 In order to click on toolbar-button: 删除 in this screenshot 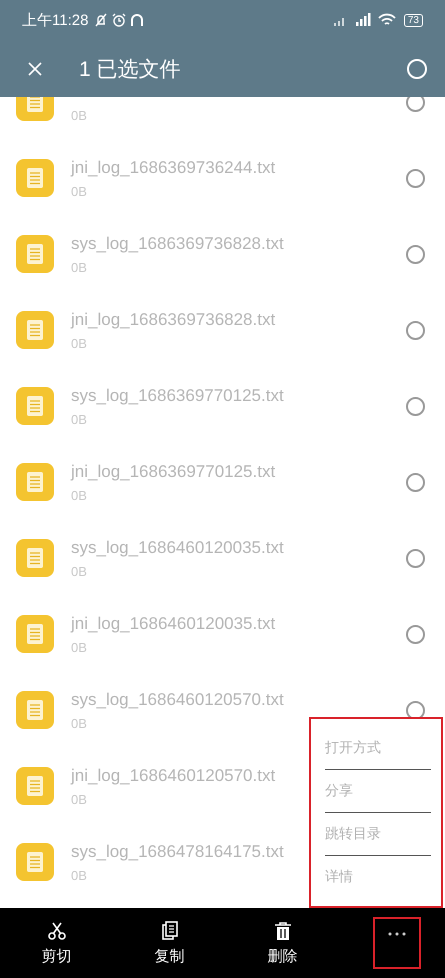, I will do `click(282, 943)`.